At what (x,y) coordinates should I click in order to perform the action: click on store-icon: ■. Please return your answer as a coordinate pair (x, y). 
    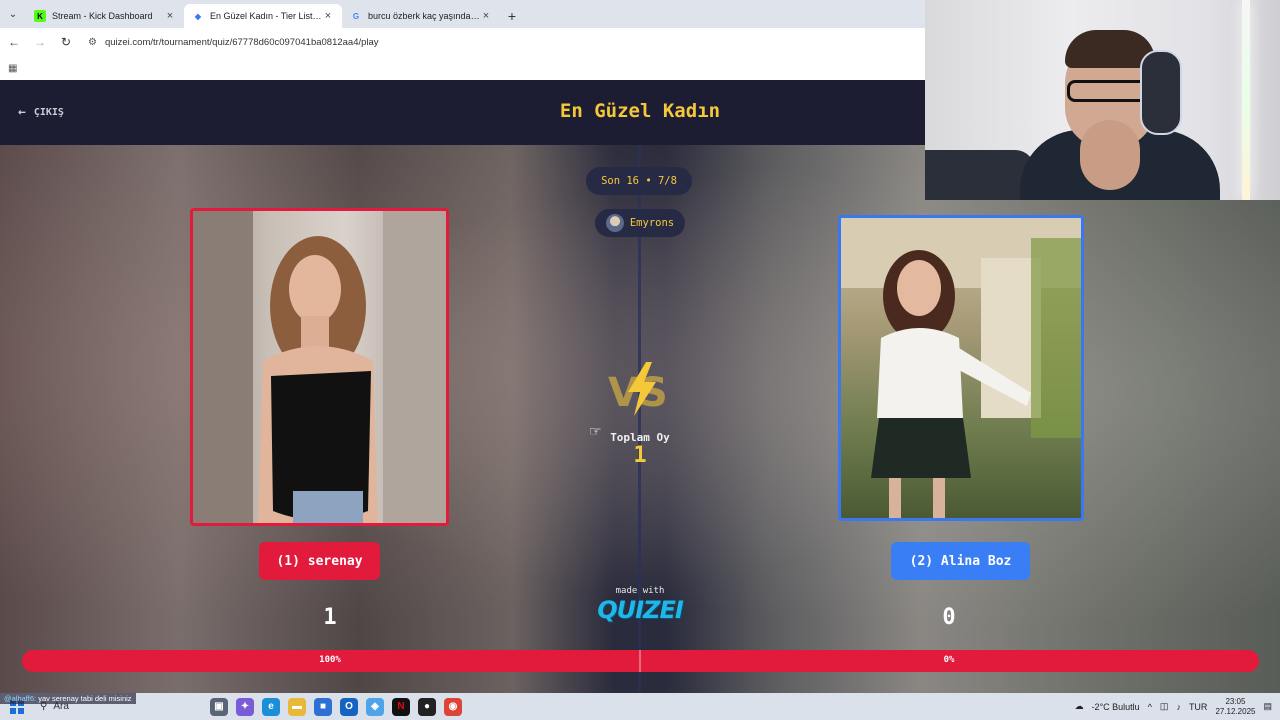
    Looking at the image, I should click on (323, 706).